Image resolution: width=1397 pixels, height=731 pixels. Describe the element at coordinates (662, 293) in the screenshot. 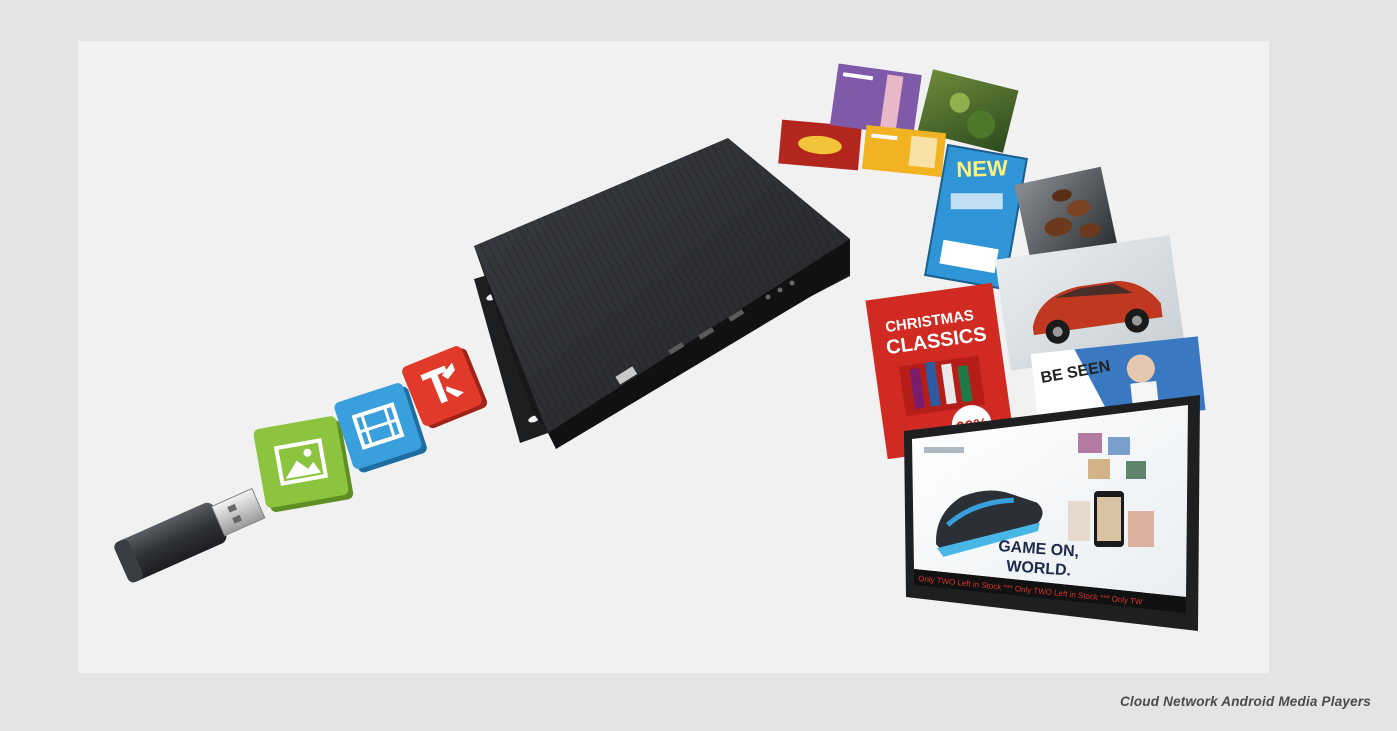

I see `media-player-box-icon` at that location.